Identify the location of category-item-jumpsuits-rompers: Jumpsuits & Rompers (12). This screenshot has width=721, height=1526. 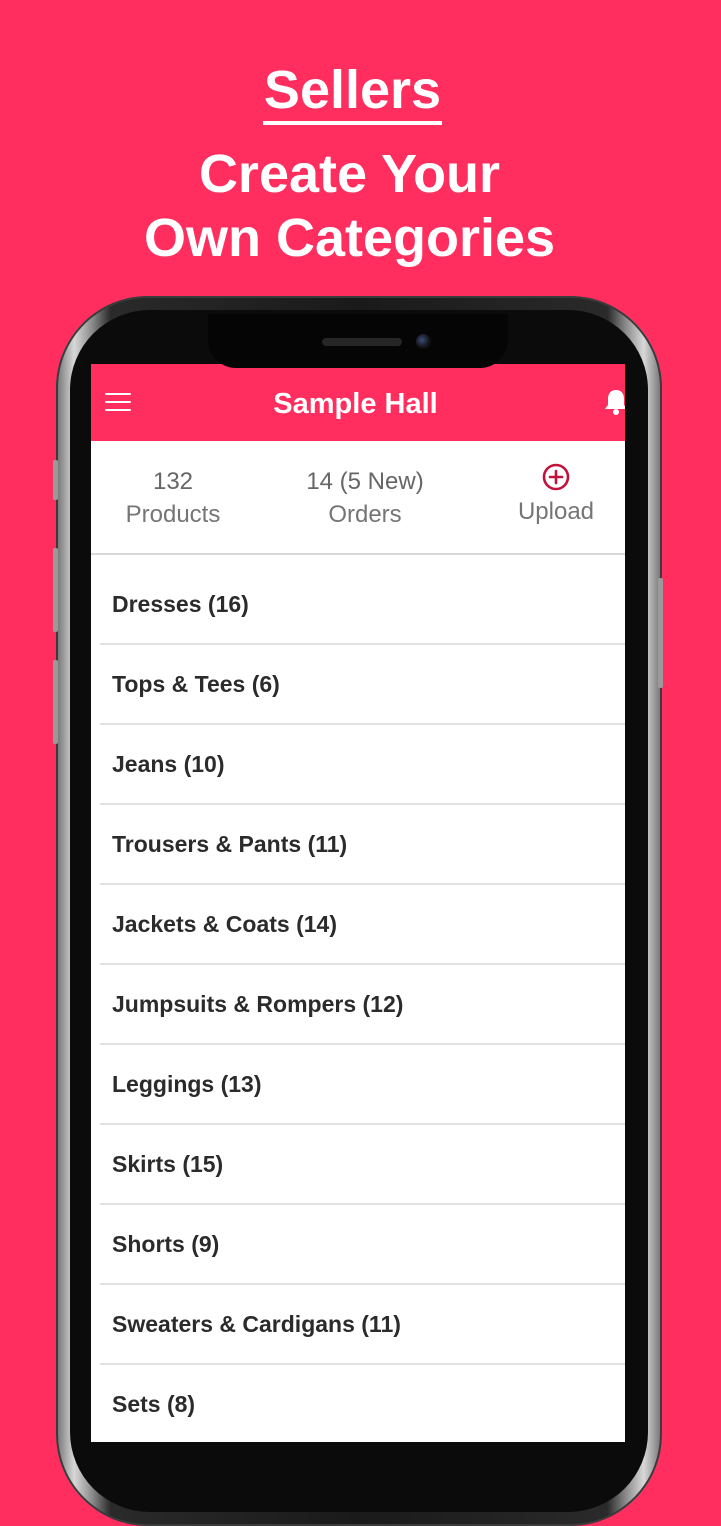
(362, 1005).